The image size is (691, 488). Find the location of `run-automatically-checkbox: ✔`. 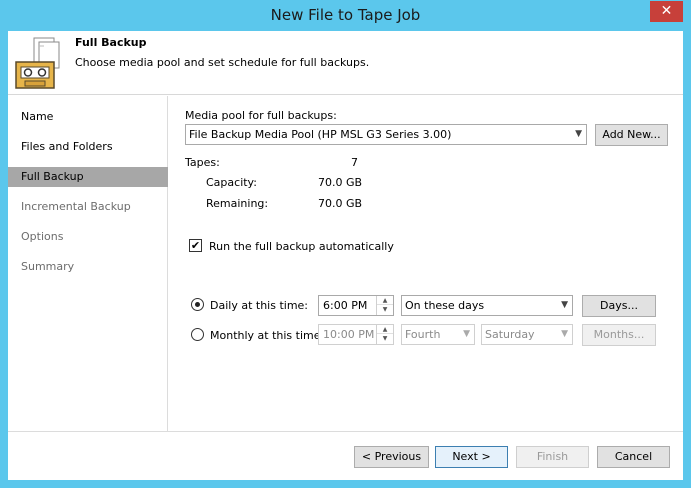

run-automatically-checkbox: ✔ is located at coordinates (195, 245).